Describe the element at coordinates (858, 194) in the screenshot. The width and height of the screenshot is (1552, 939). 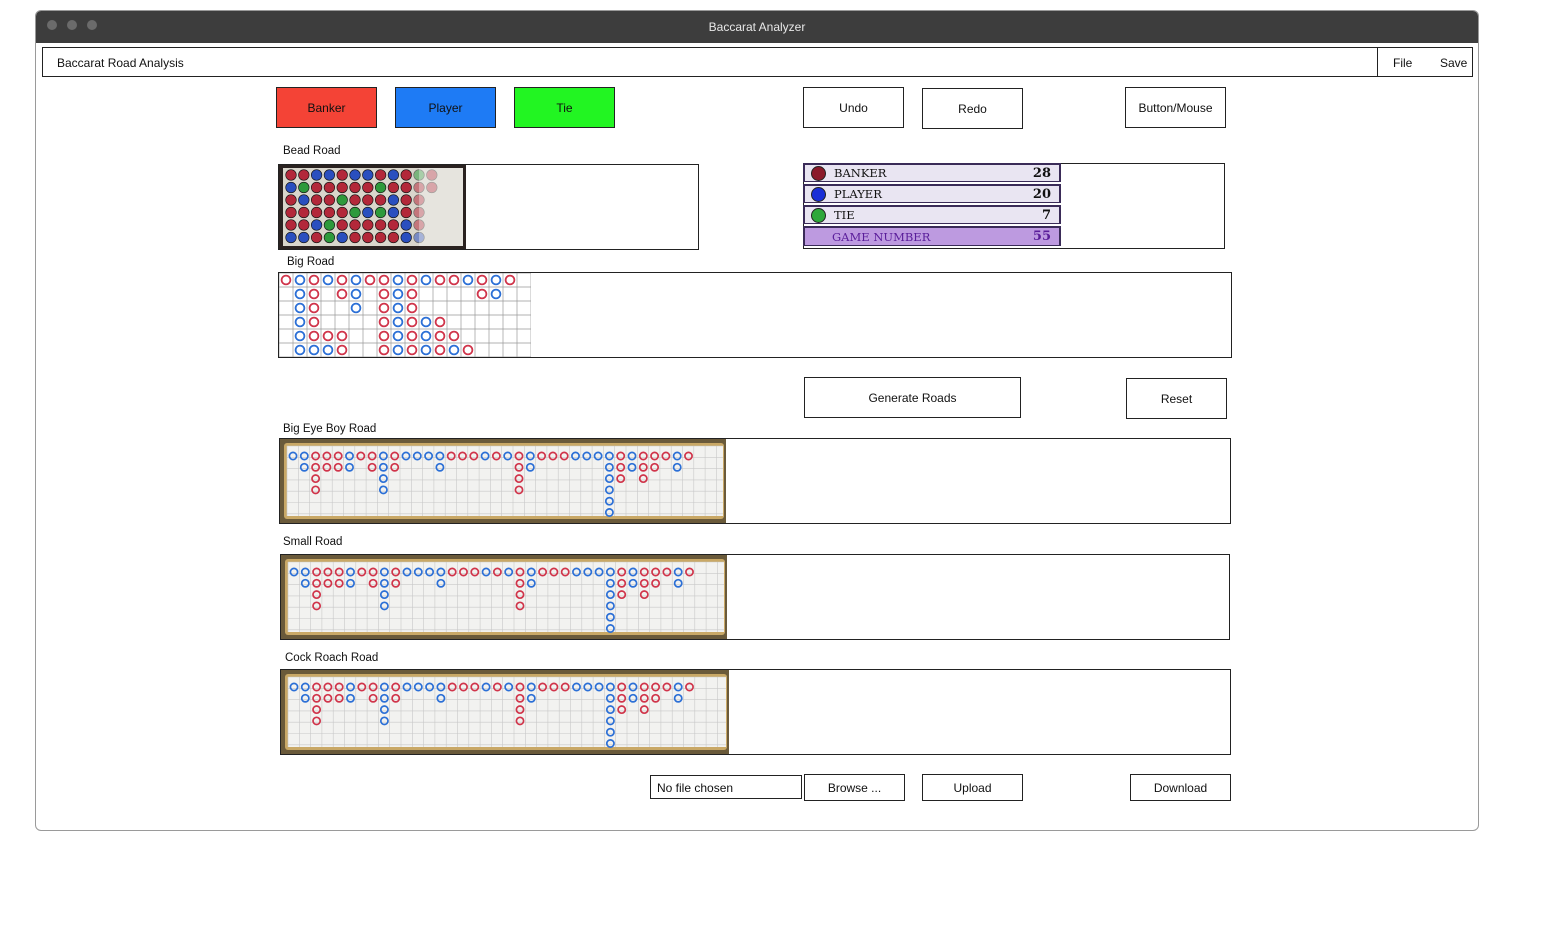
I see `stat-player-label: PLAYER` at that location.